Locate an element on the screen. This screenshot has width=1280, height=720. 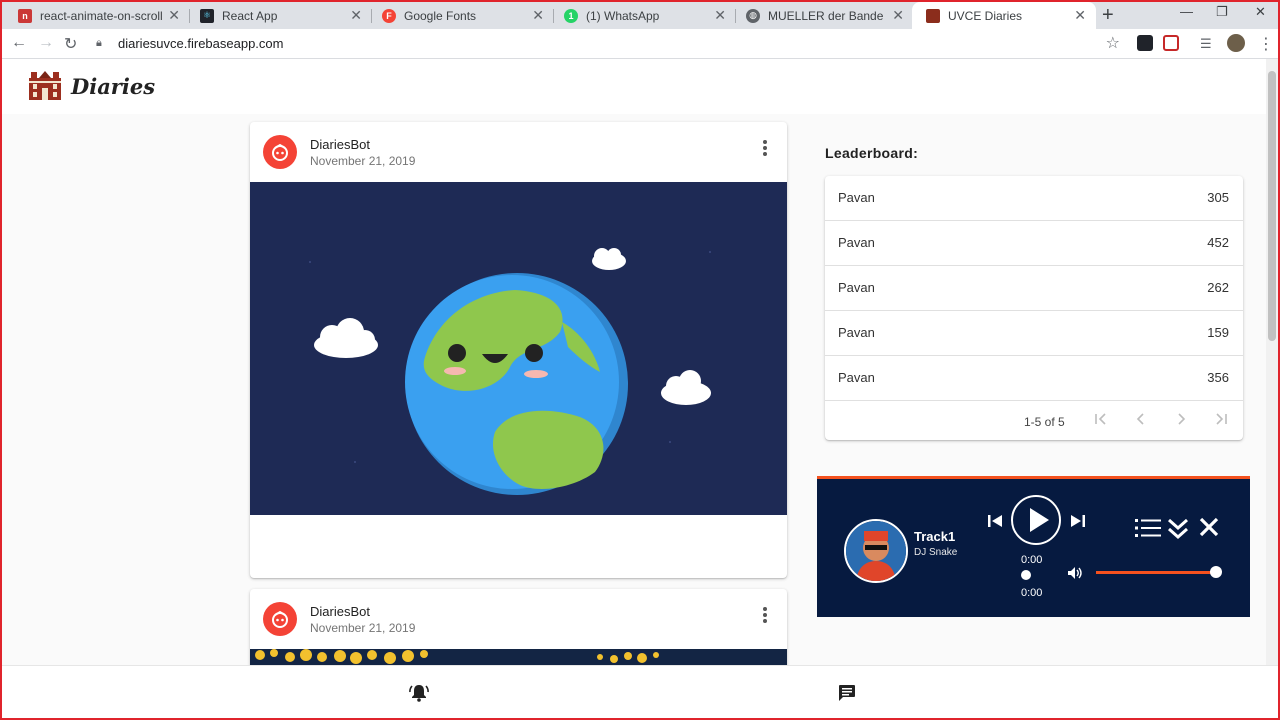
first-page-icon is located at coordinates (1101, 419).